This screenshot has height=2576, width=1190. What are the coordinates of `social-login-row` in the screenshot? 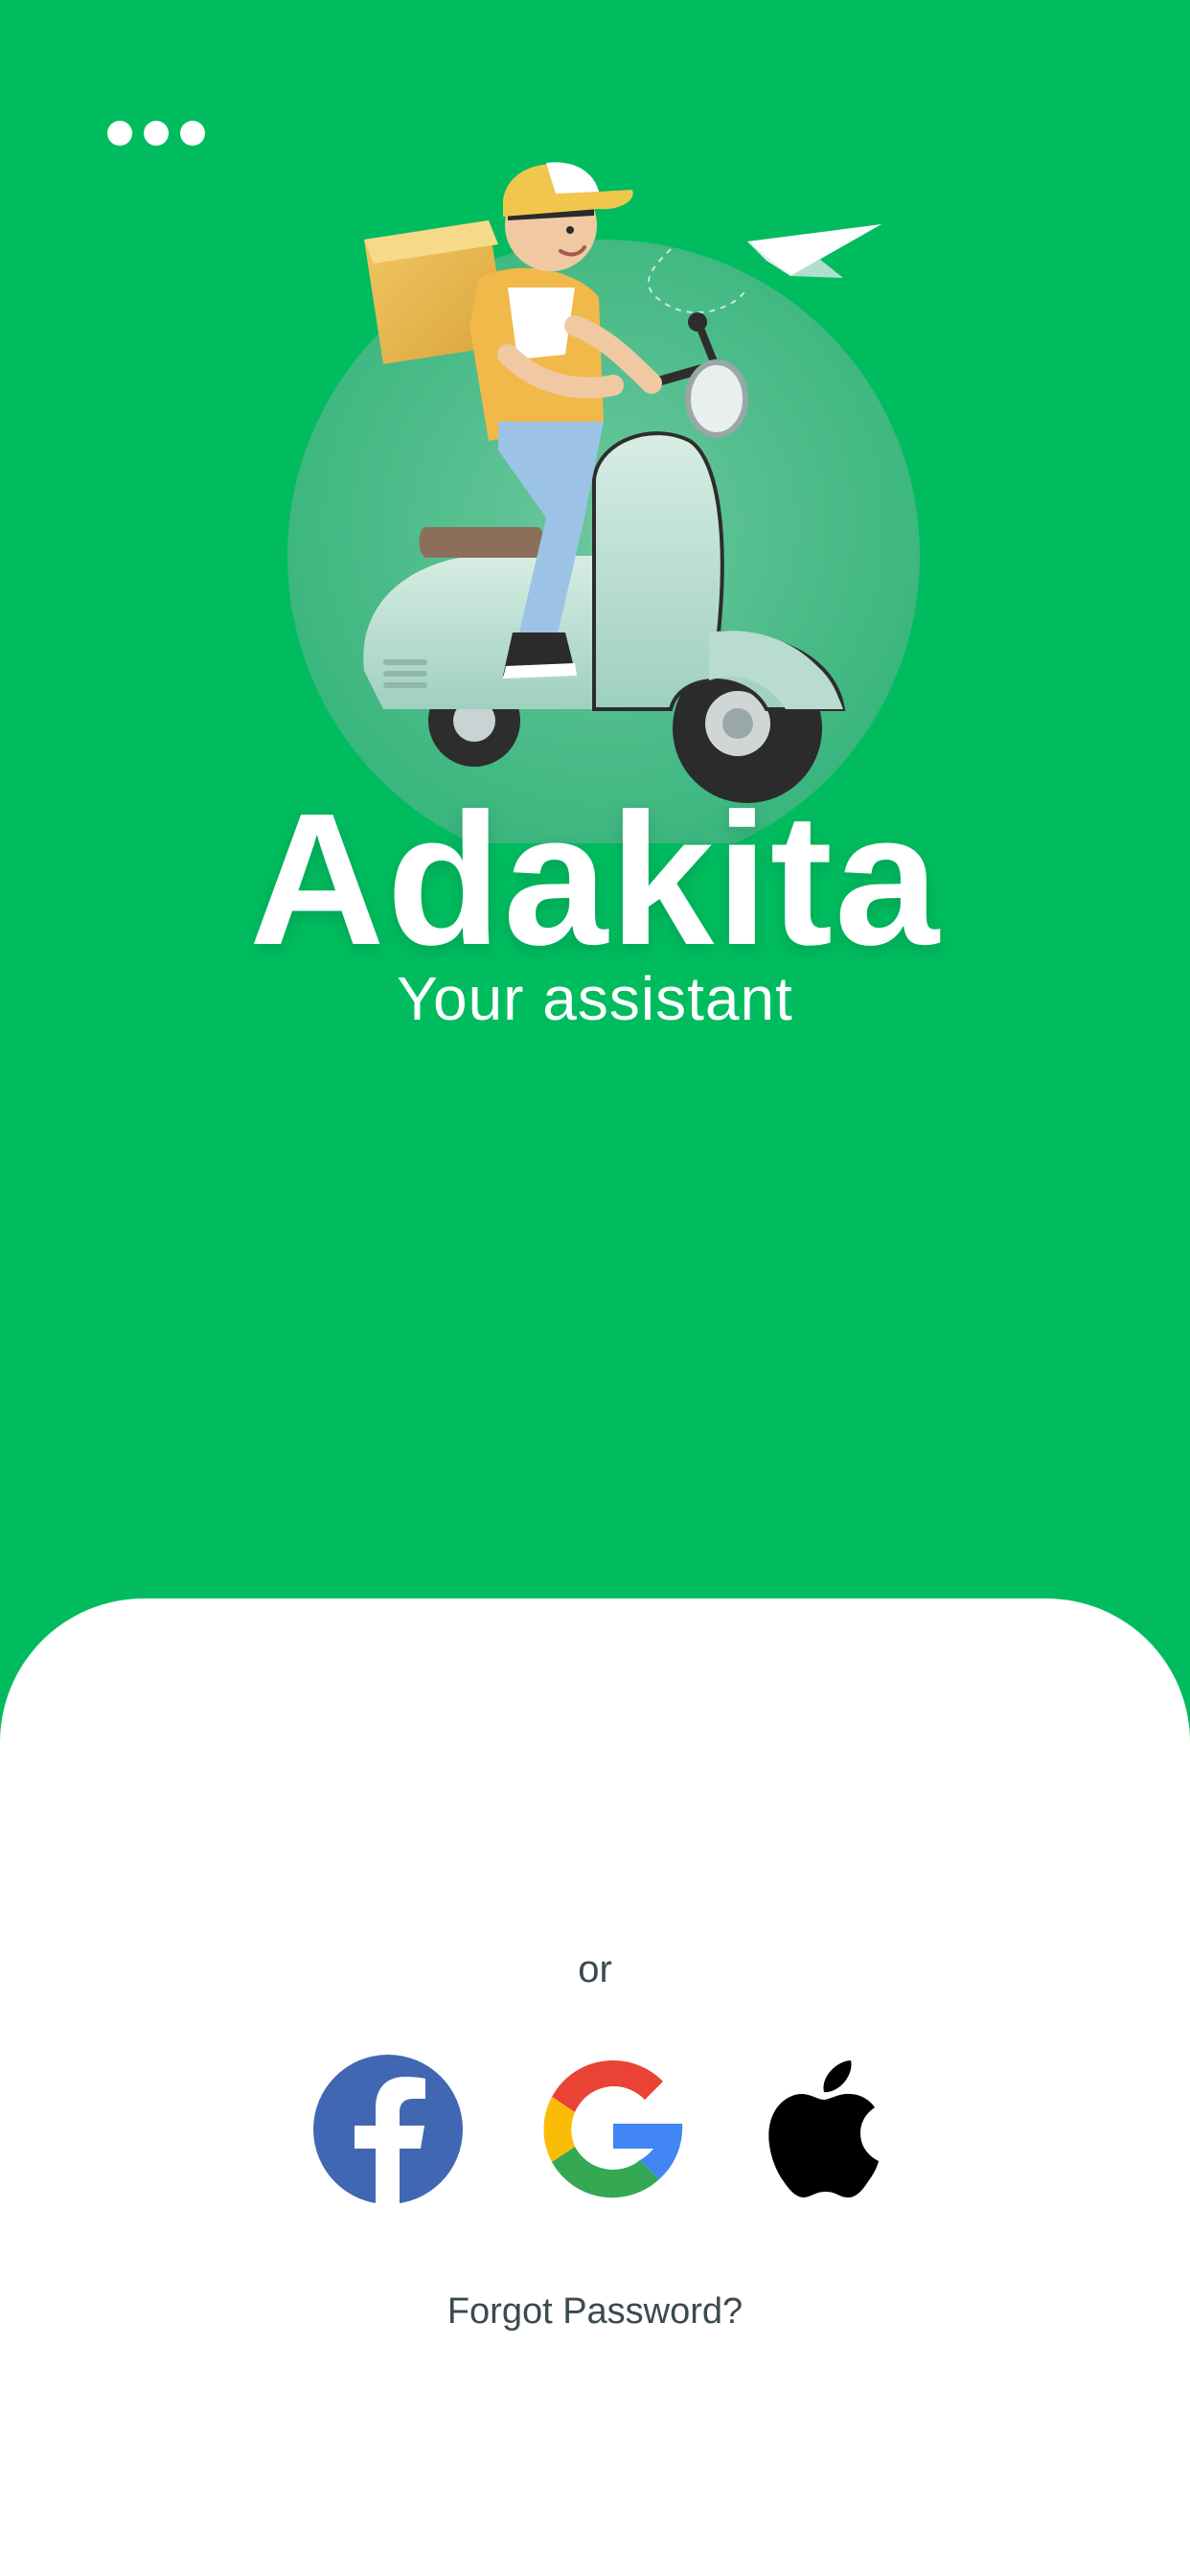 It's located at (595, 2129).